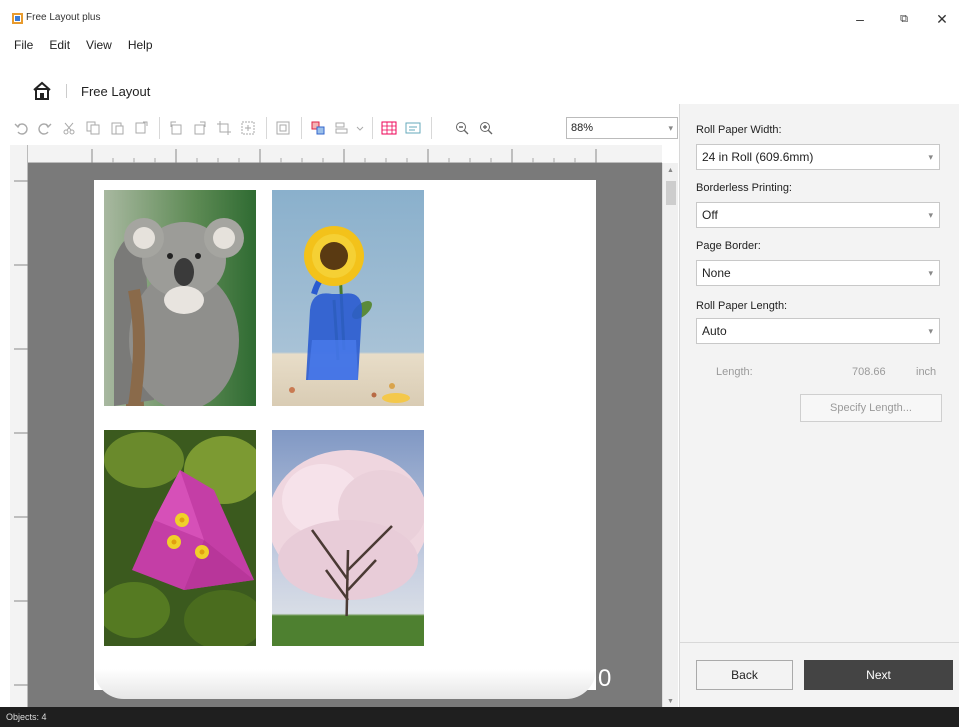  Describe the element at coordinates (860, 19) in the screenshot. I see `minimize-button: –` at that location.